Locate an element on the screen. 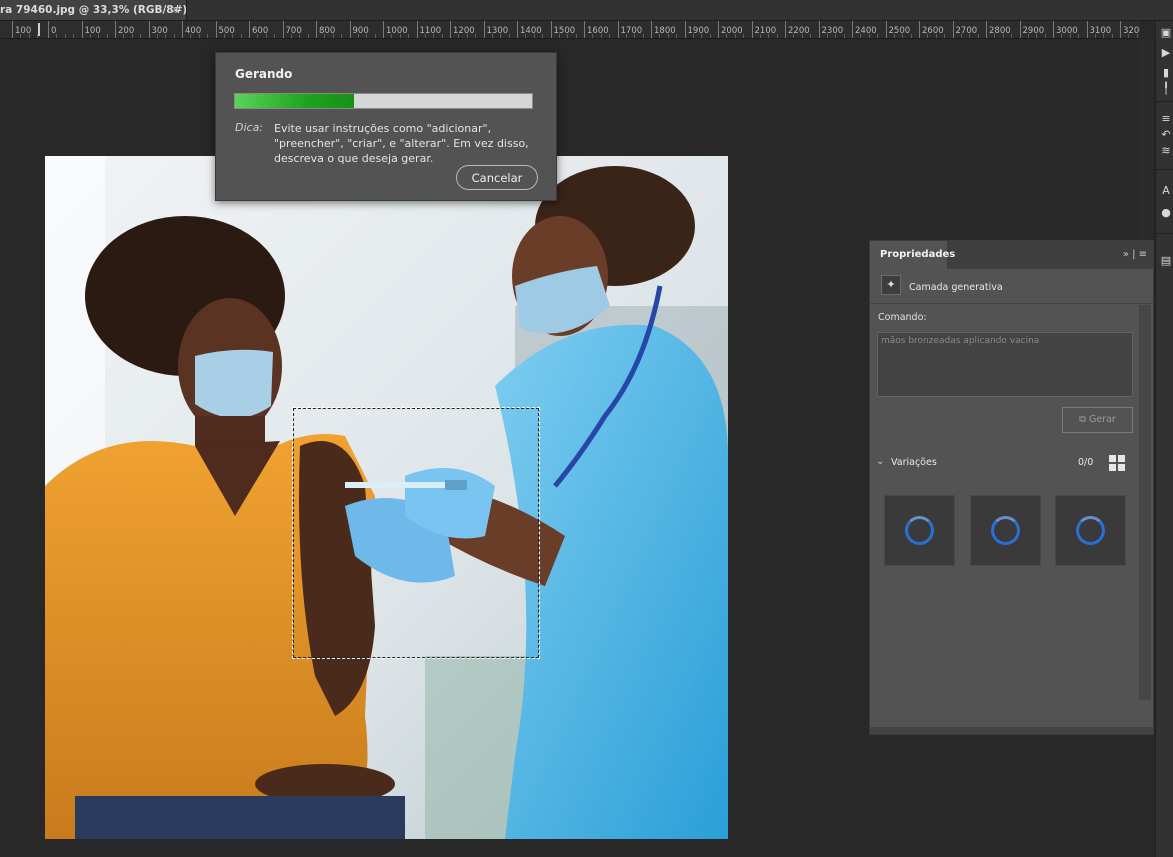  ruler-tick-label: 3000 is located at coordinates (1065, 29).